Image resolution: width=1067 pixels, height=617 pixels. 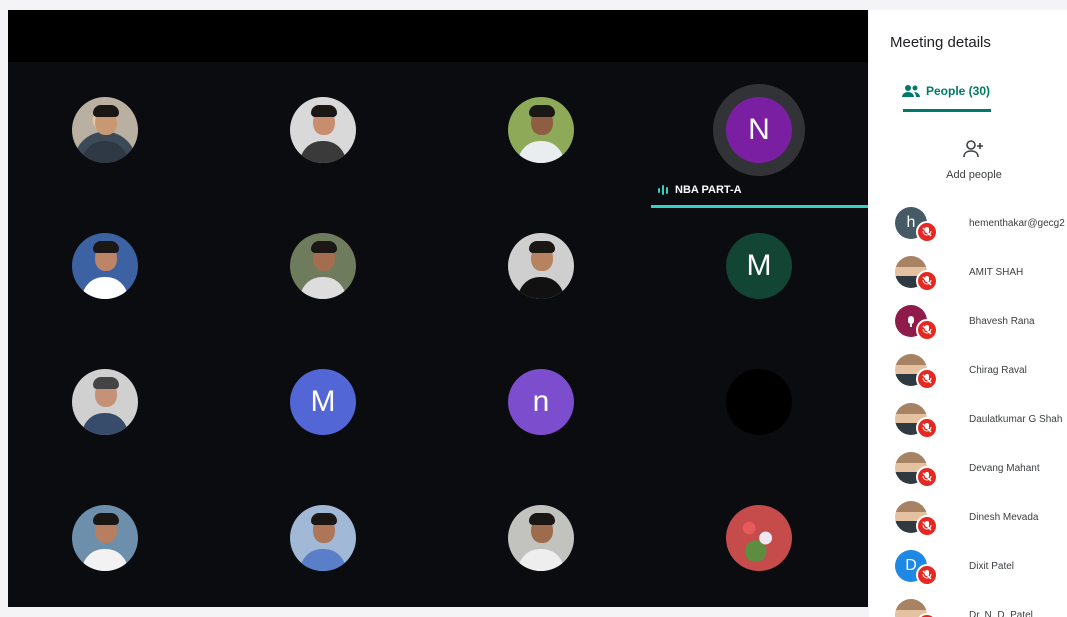 I want to click on participant-tile-speaking: N, so click(x=759, y=130).